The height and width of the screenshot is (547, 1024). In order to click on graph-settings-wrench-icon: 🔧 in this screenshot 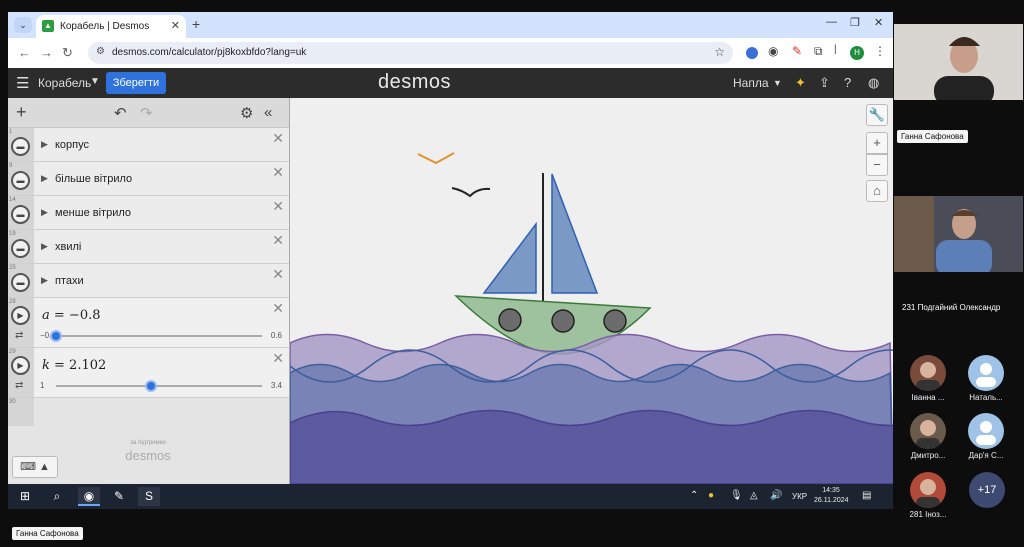, I will do `click(877, 115)`.